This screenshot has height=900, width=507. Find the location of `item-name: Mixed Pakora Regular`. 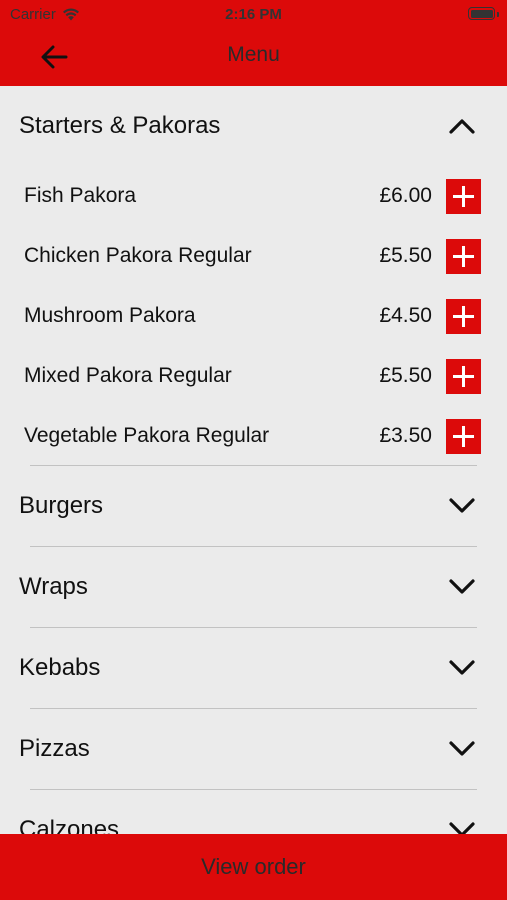

item-name: Mixed Pakora Regular is located at coordinates (128, 375).